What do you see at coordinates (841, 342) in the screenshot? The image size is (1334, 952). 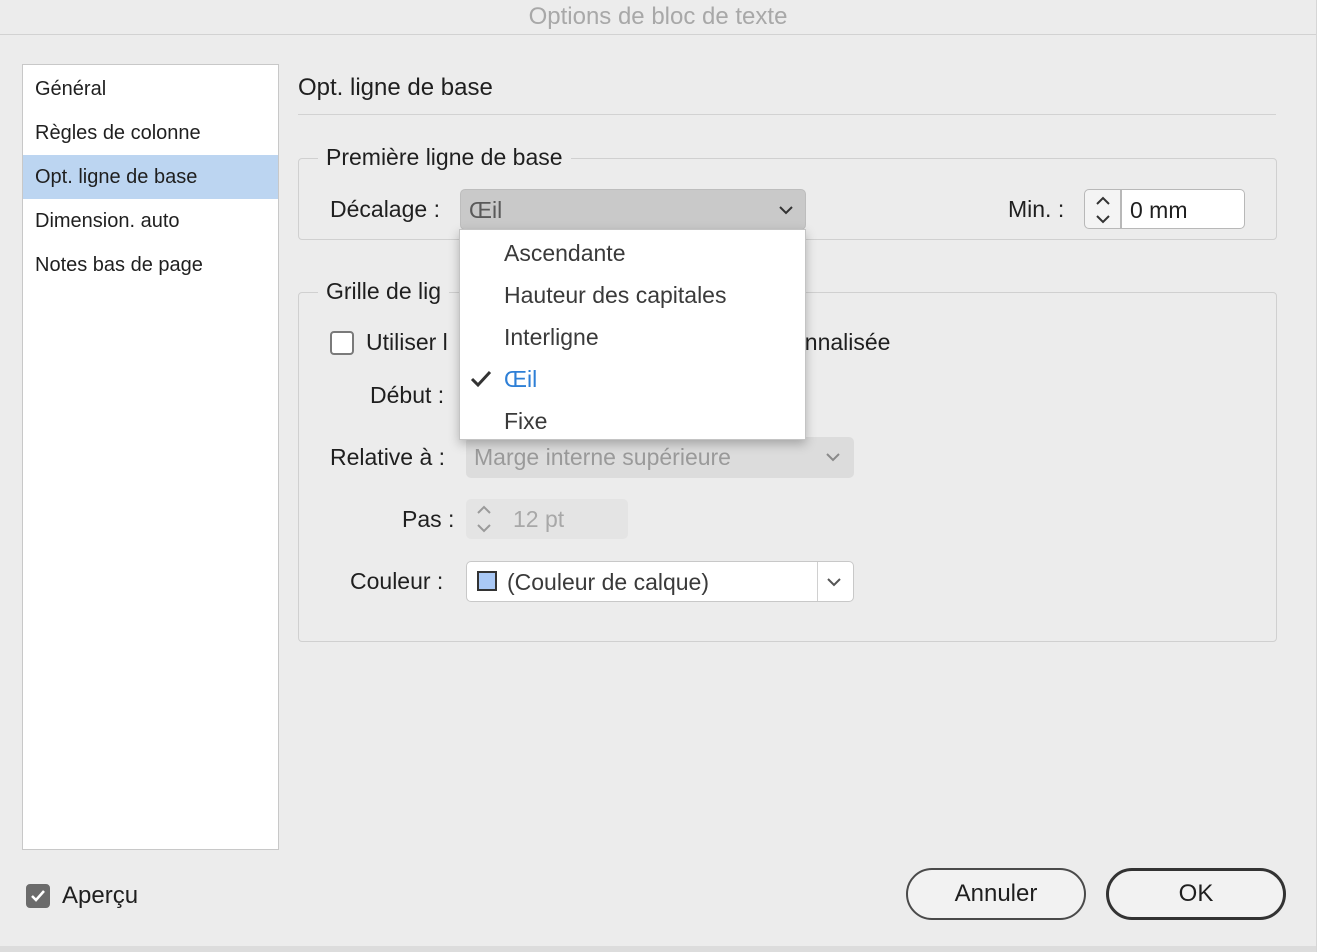 I see `use-custom-grid-label-end: onnalisée` at bounding box center [841, 342].